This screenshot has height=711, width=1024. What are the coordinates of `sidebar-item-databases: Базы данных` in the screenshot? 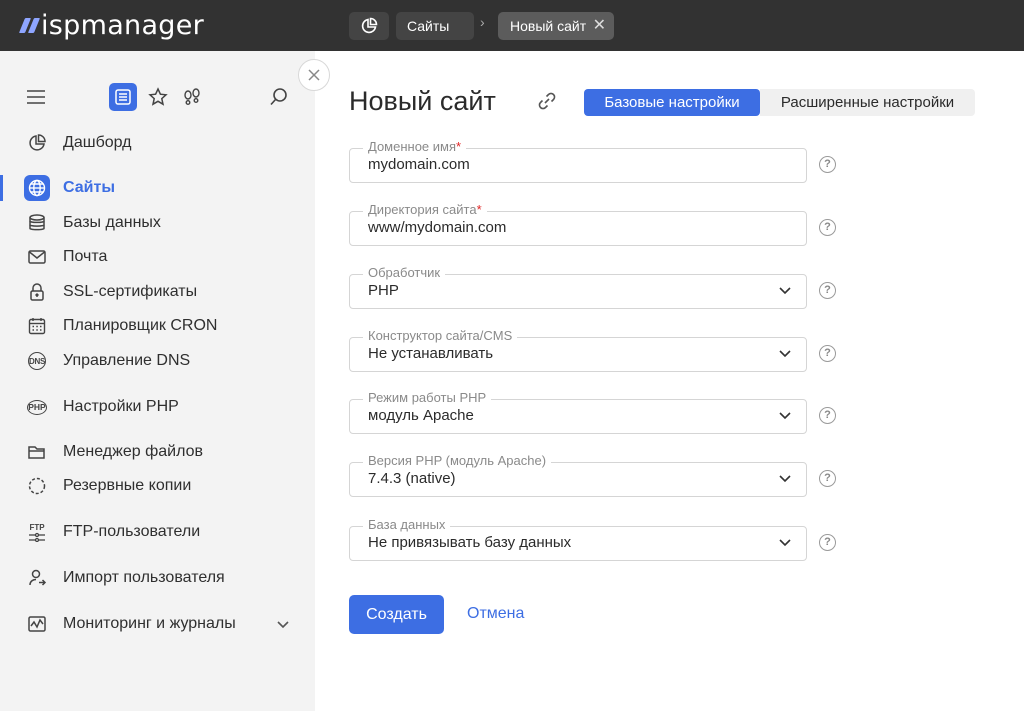 It's located at (157, 223).